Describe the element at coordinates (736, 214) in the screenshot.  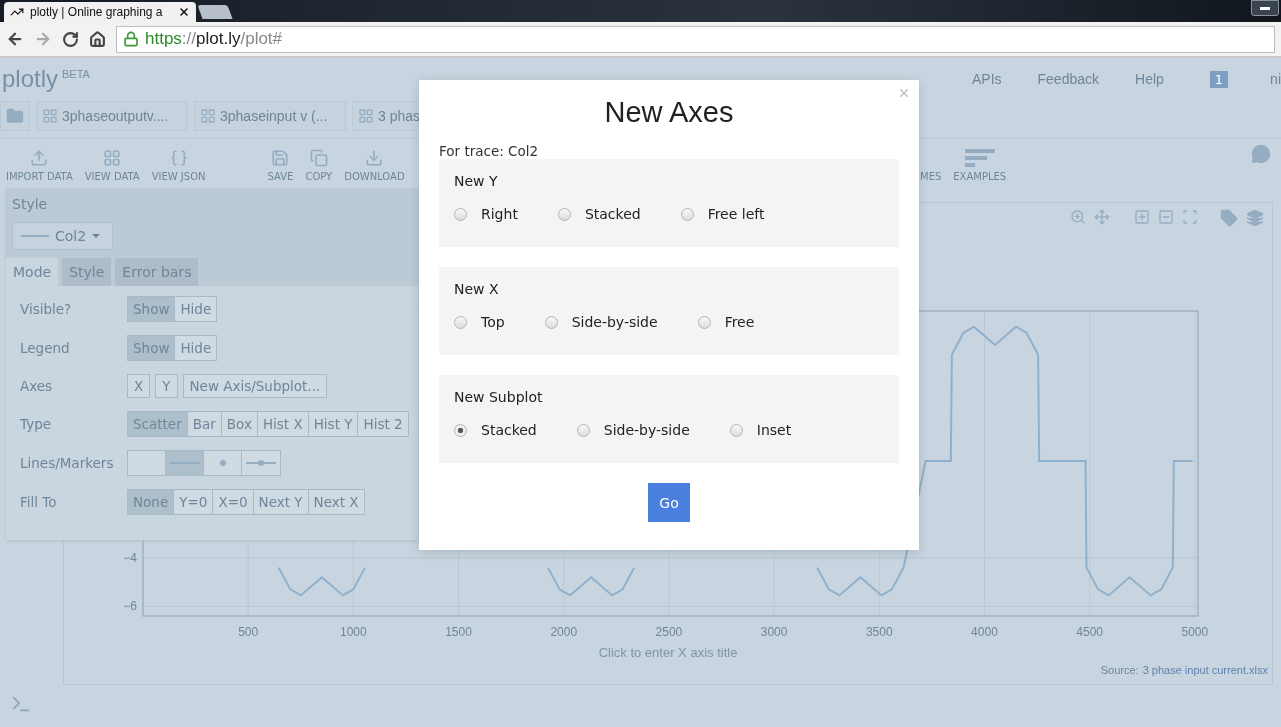
I see `option-label: Free left` at that location.